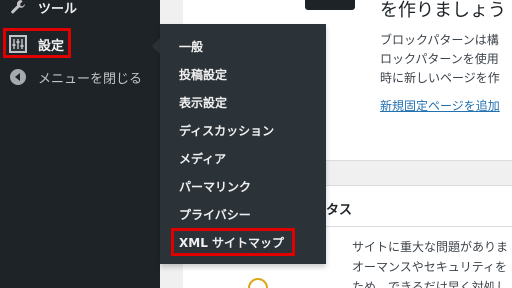  I want to click on collapse-menu-button: メニューを閉じる, so click(80, 77).